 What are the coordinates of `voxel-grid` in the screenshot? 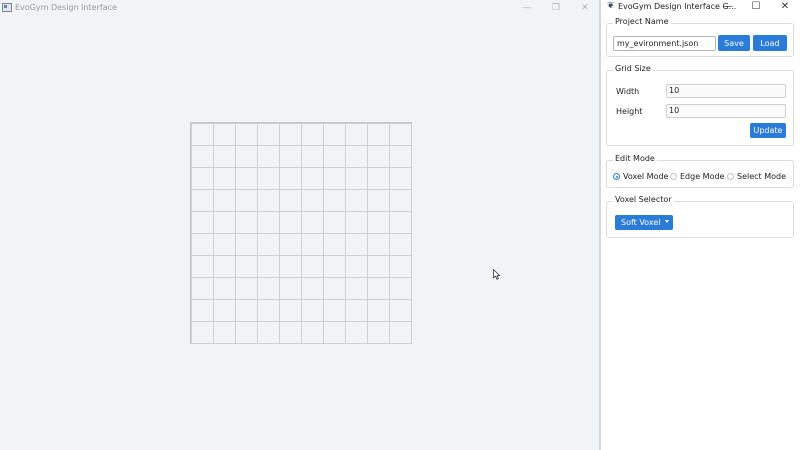 It's located at (301, 233).